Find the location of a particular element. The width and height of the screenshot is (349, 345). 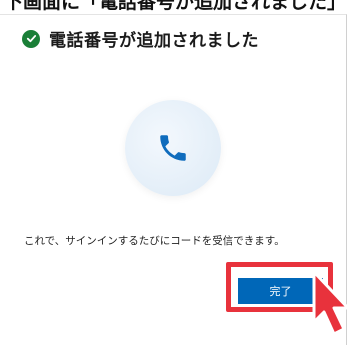

pointer-arrow-icon is located at coordinates (330, 303).